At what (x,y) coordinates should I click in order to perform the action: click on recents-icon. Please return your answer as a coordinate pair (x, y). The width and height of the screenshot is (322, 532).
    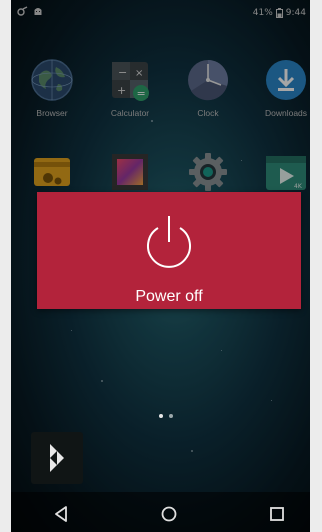
    Looking at the image, I should click on (277, 514).